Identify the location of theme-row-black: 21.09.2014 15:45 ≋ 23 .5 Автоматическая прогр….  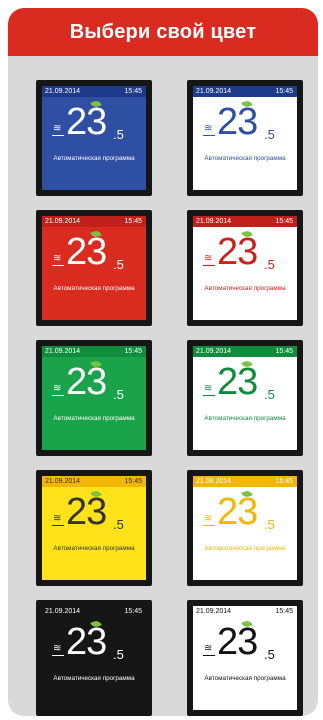
(171, 658).